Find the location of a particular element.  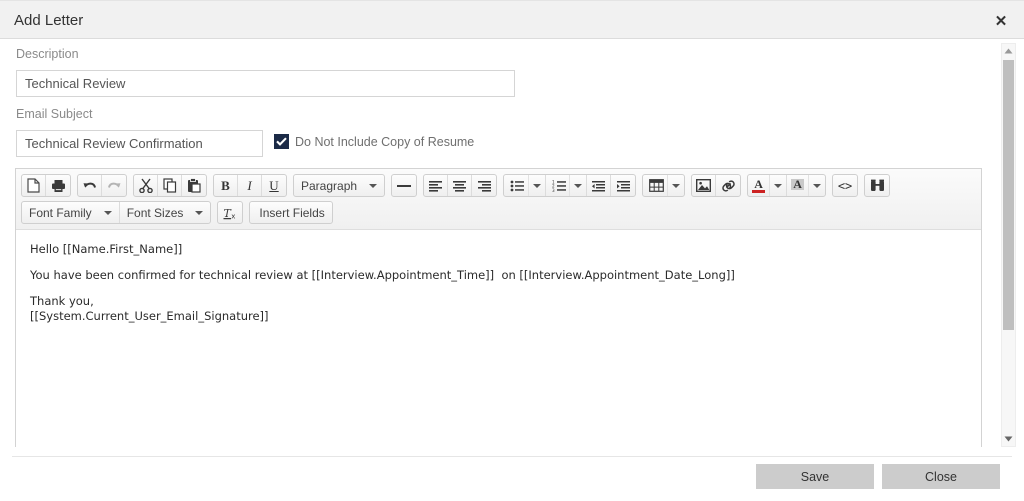

find-replace-icon is located at coordinates (877, 185).